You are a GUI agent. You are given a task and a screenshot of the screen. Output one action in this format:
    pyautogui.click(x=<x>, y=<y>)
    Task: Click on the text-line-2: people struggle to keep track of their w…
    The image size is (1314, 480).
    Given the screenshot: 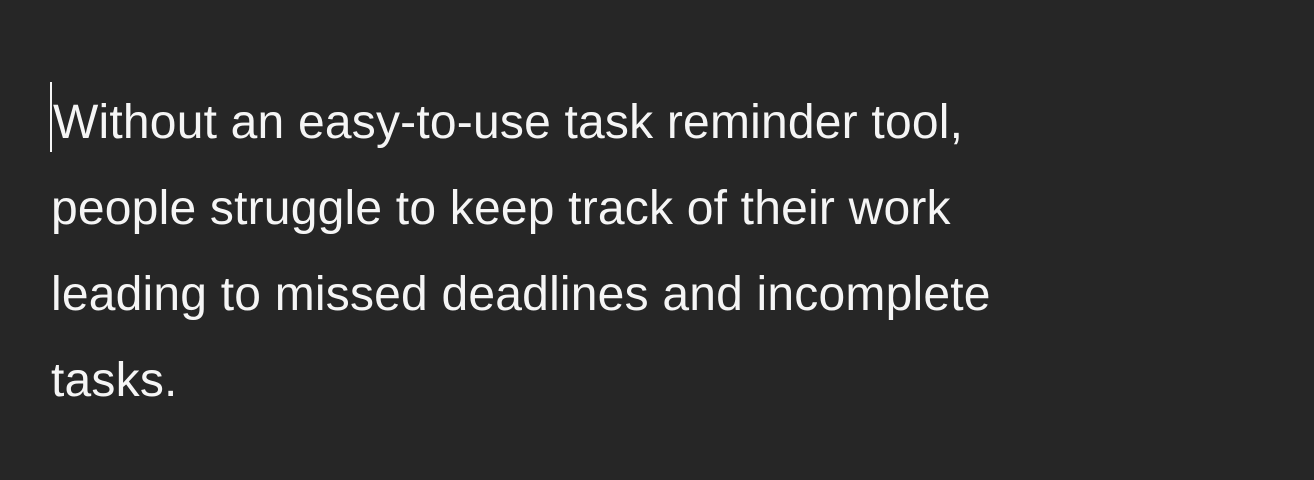 What is the action you would take?
    pyautogui.click(x=501, y=208)
    